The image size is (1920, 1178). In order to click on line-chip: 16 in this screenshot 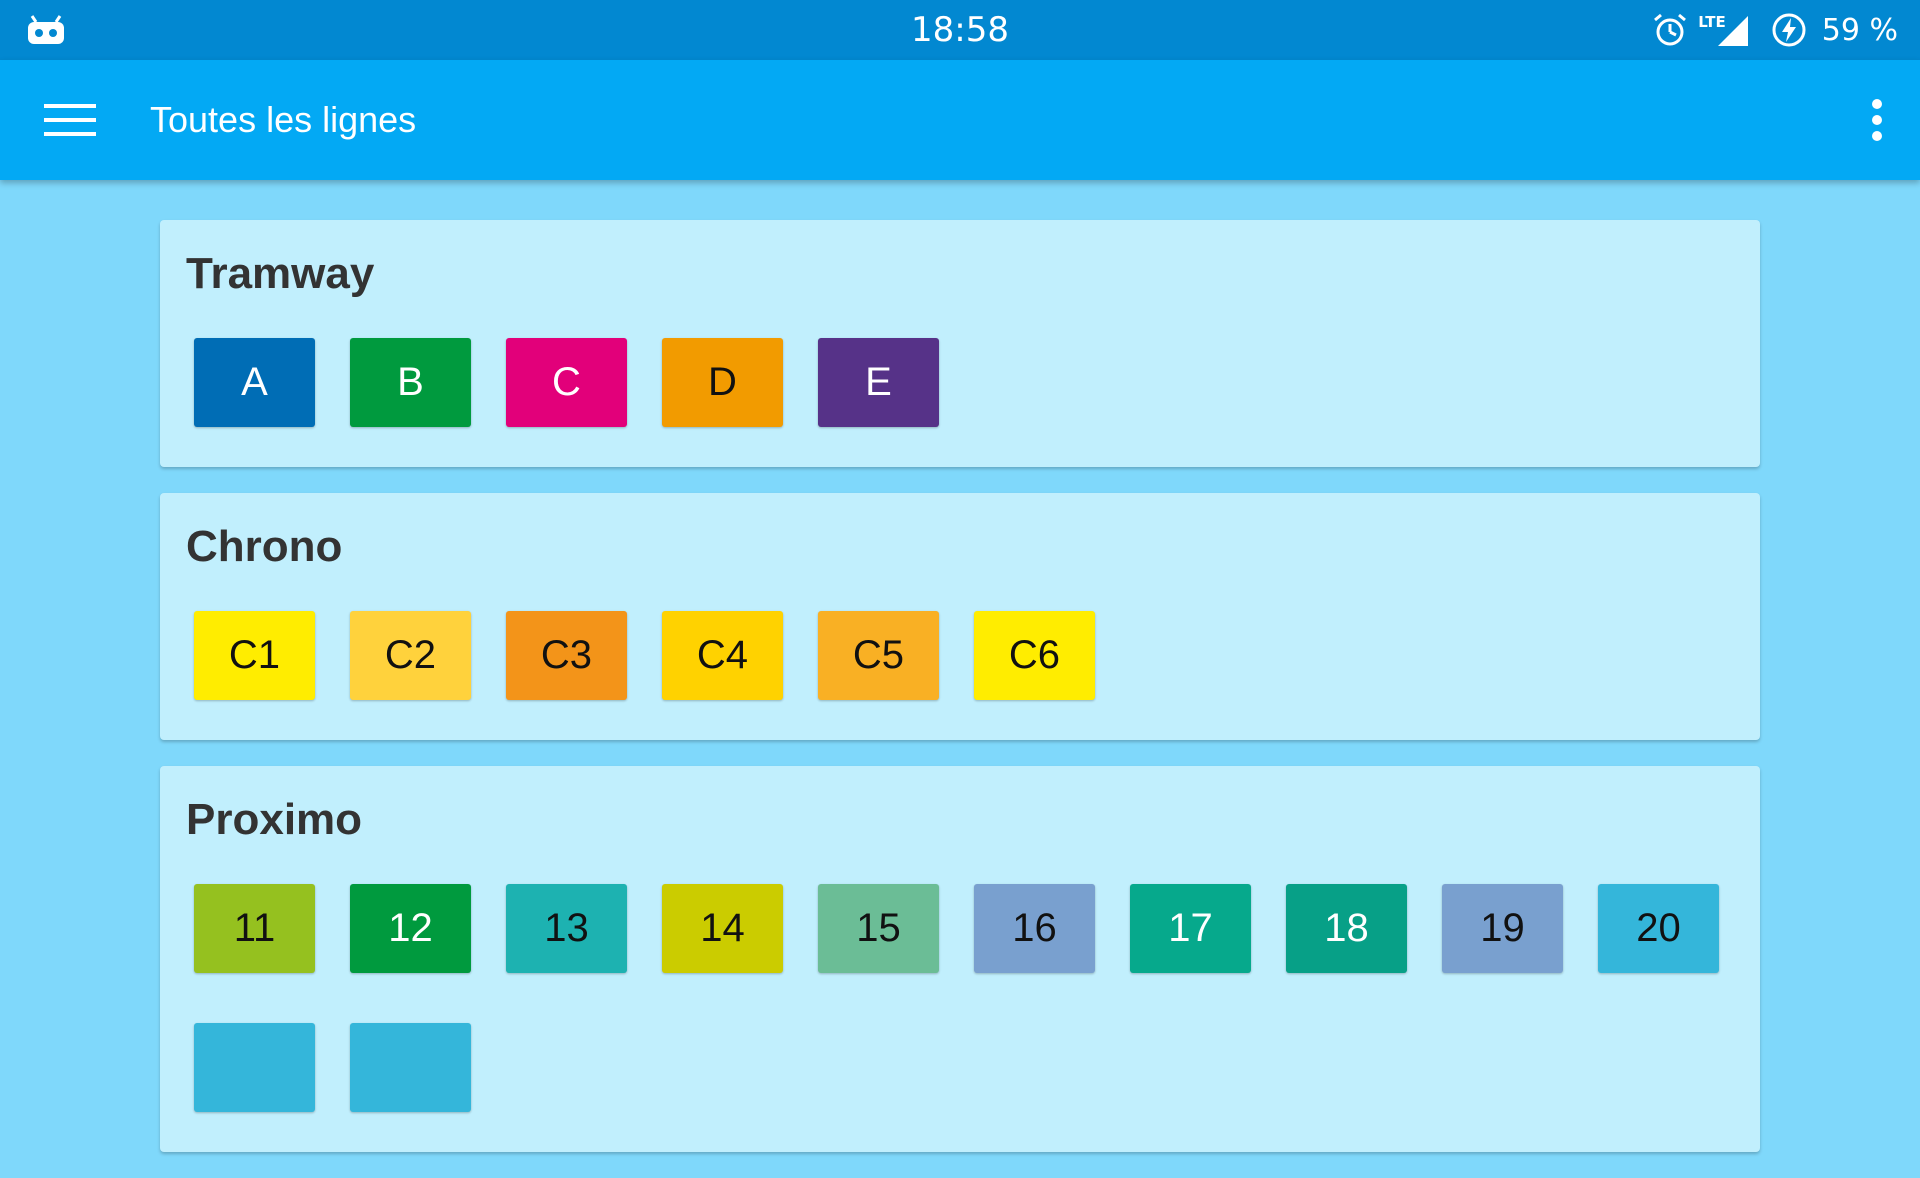, I will do `click(1034, 928)`.